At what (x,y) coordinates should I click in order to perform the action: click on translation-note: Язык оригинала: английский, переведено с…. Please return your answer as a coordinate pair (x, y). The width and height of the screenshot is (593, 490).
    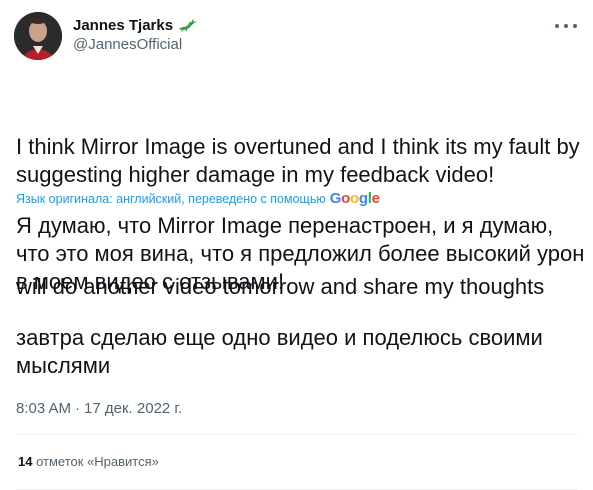
    Looking at the image, I should click on (301, 198).